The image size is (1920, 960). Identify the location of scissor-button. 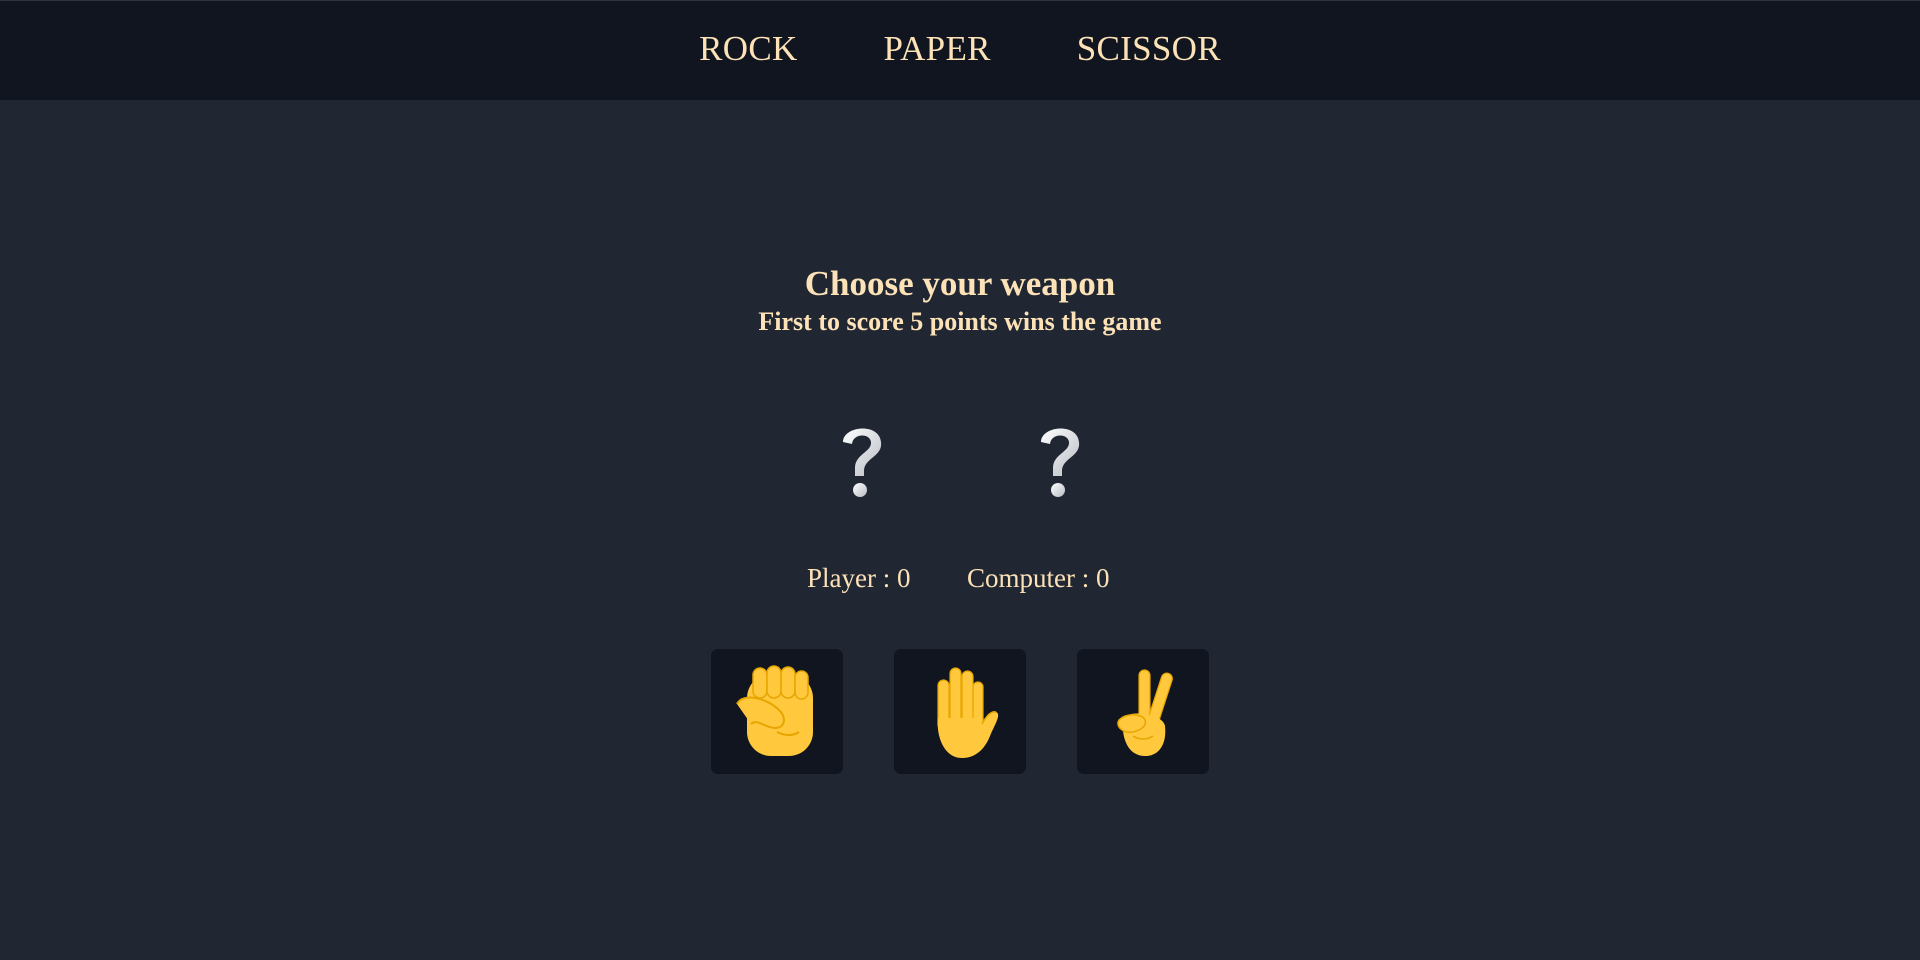
(1143, 711).